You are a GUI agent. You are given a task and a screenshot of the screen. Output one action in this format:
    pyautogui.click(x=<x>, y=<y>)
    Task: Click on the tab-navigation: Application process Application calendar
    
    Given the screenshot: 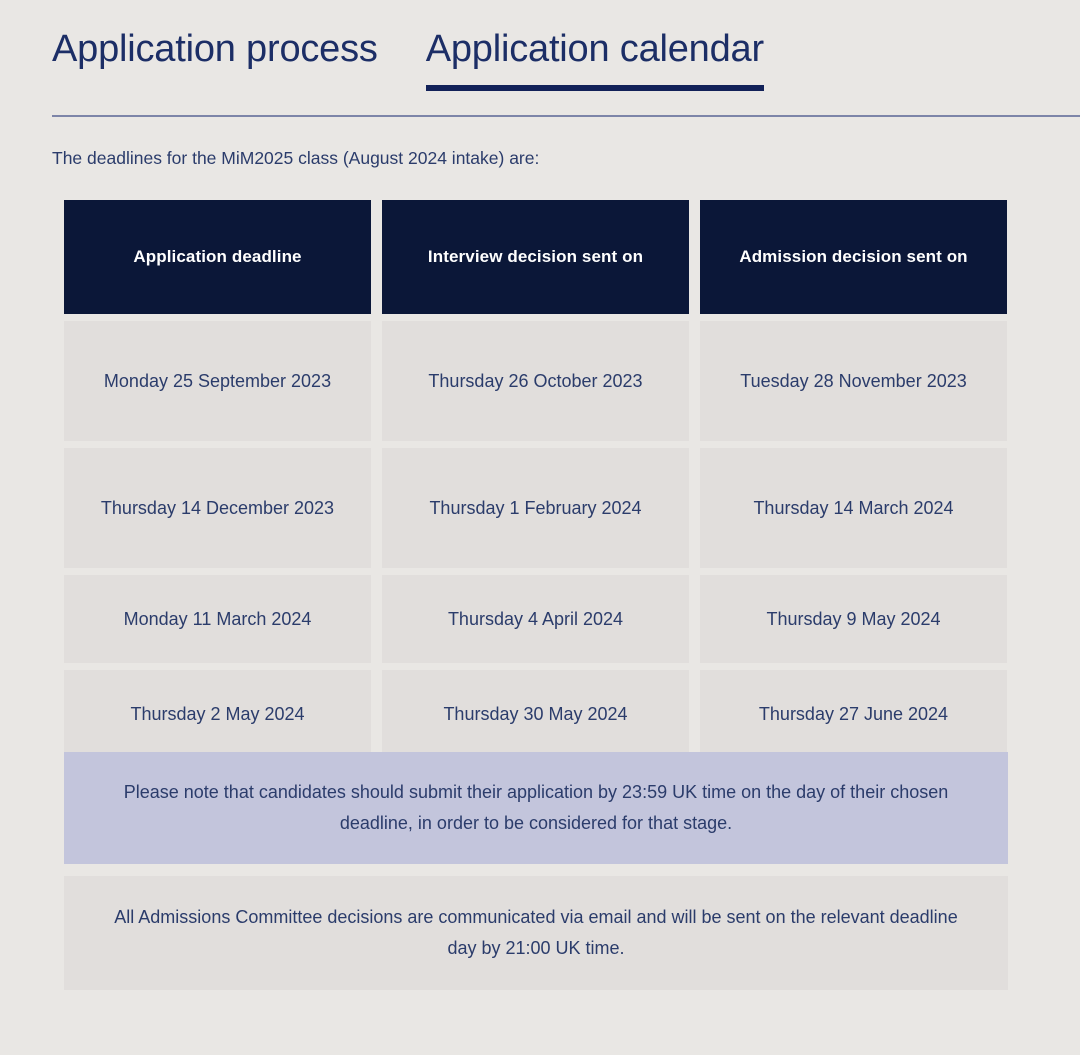 What is the action you would take?
    pyautogui.click(x=540, y=69)
    